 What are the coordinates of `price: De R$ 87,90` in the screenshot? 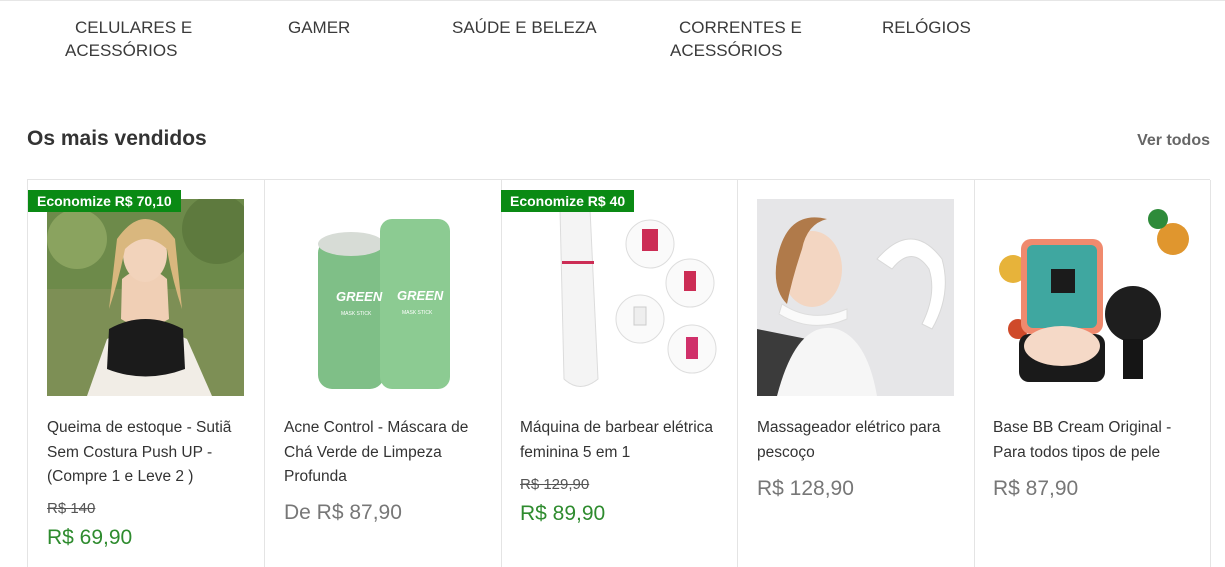 It's located at (343, 512).